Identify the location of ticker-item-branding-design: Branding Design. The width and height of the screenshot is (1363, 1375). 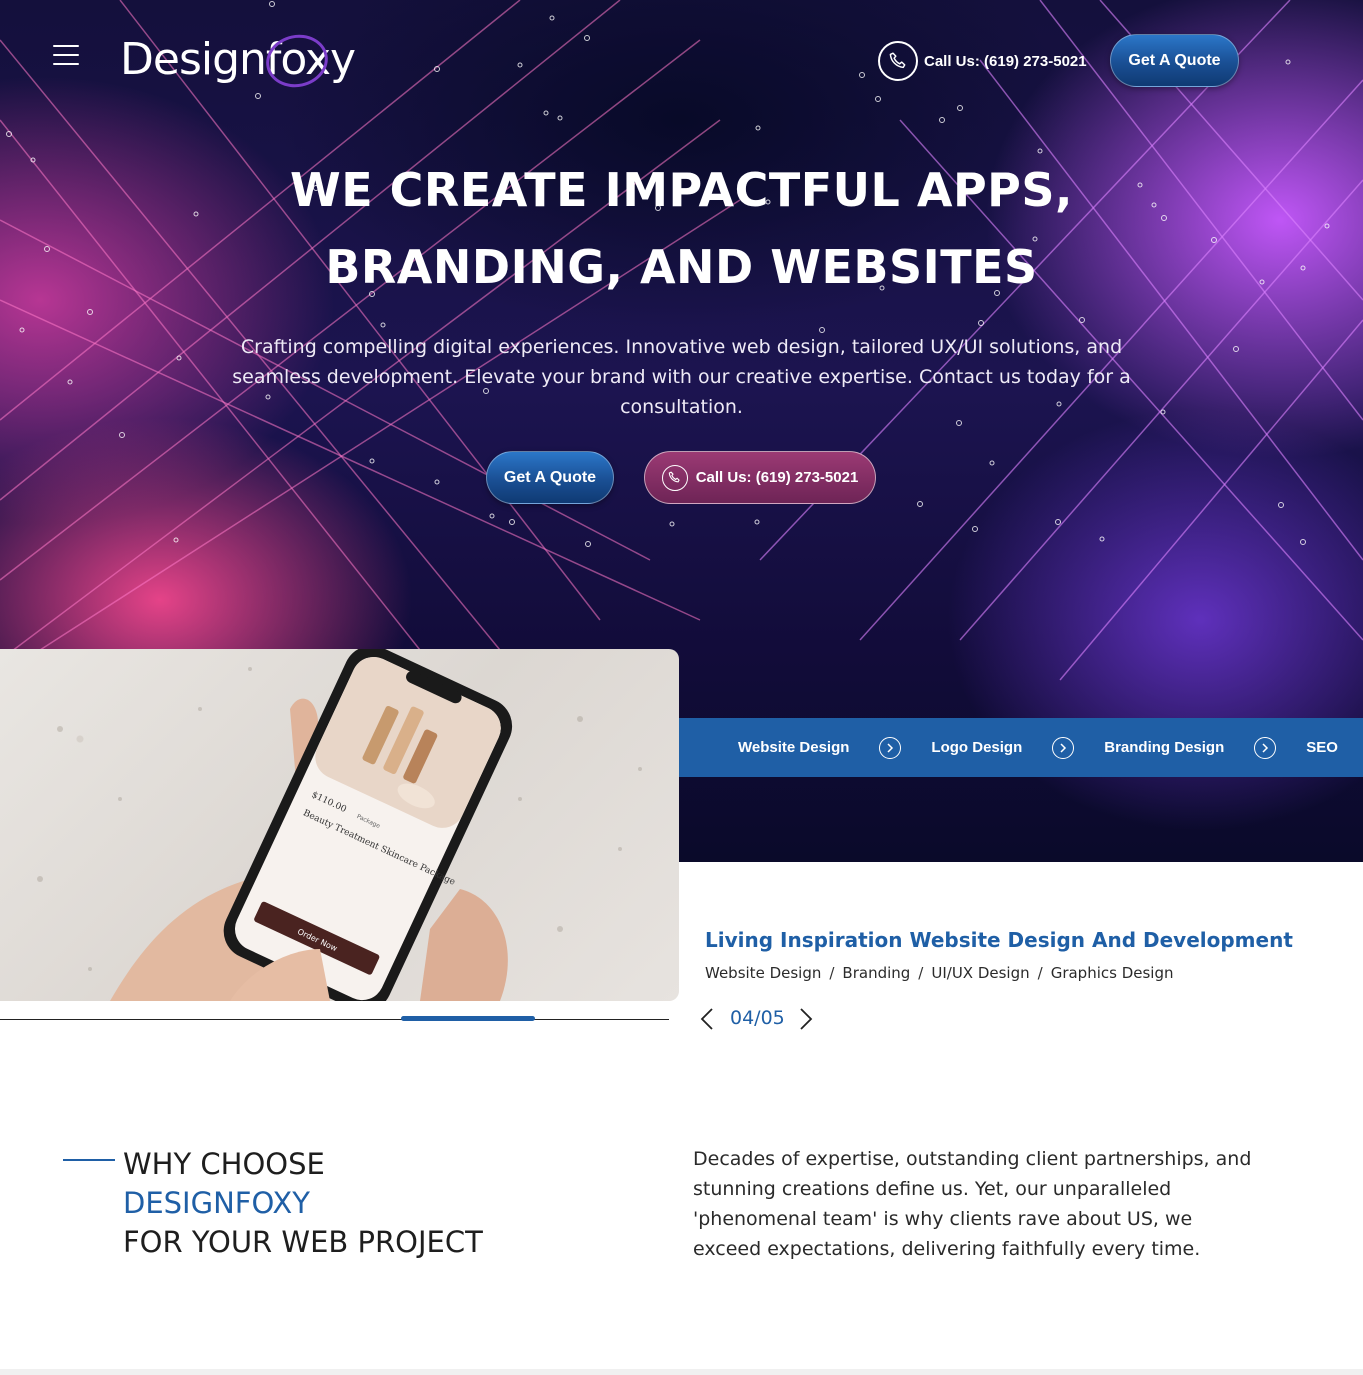
(1164, 747).